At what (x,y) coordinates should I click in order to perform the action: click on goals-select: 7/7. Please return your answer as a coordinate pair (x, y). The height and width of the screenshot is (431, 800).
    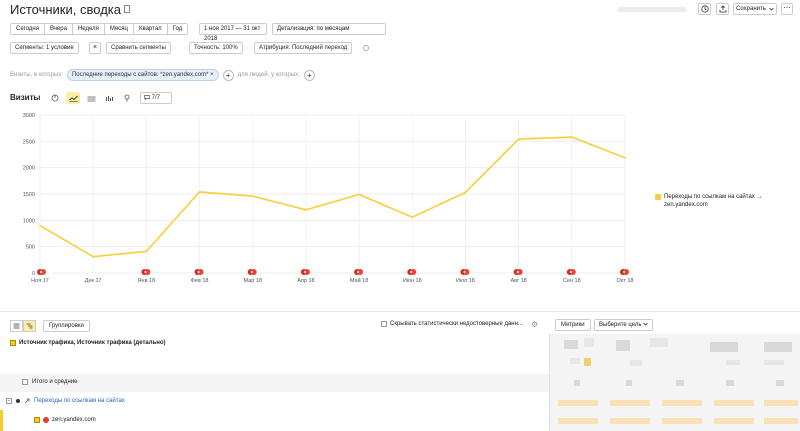
    Looking at the image, I should click on (156, 98).